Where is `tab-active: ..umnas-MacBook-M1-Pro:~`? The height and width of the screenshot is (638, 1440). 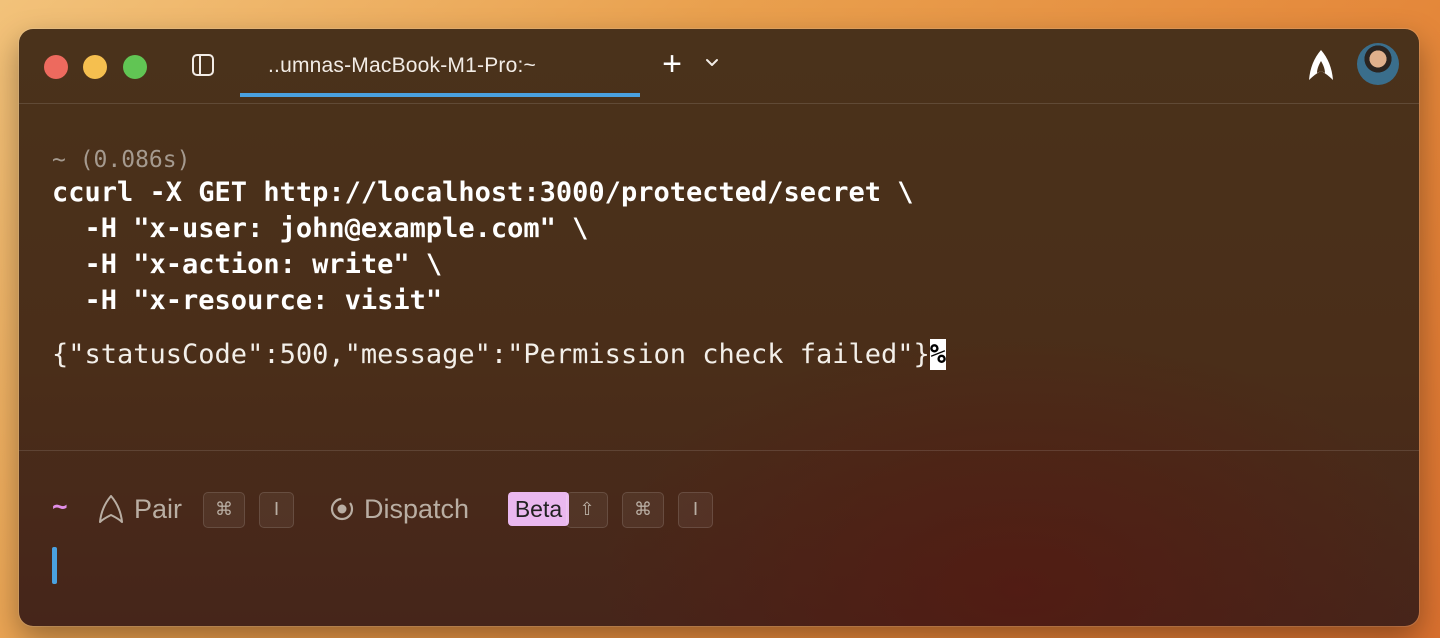 tab-active: ..umnas-MacBook-M1-Pro:~ is located at coordinates (440, 64).